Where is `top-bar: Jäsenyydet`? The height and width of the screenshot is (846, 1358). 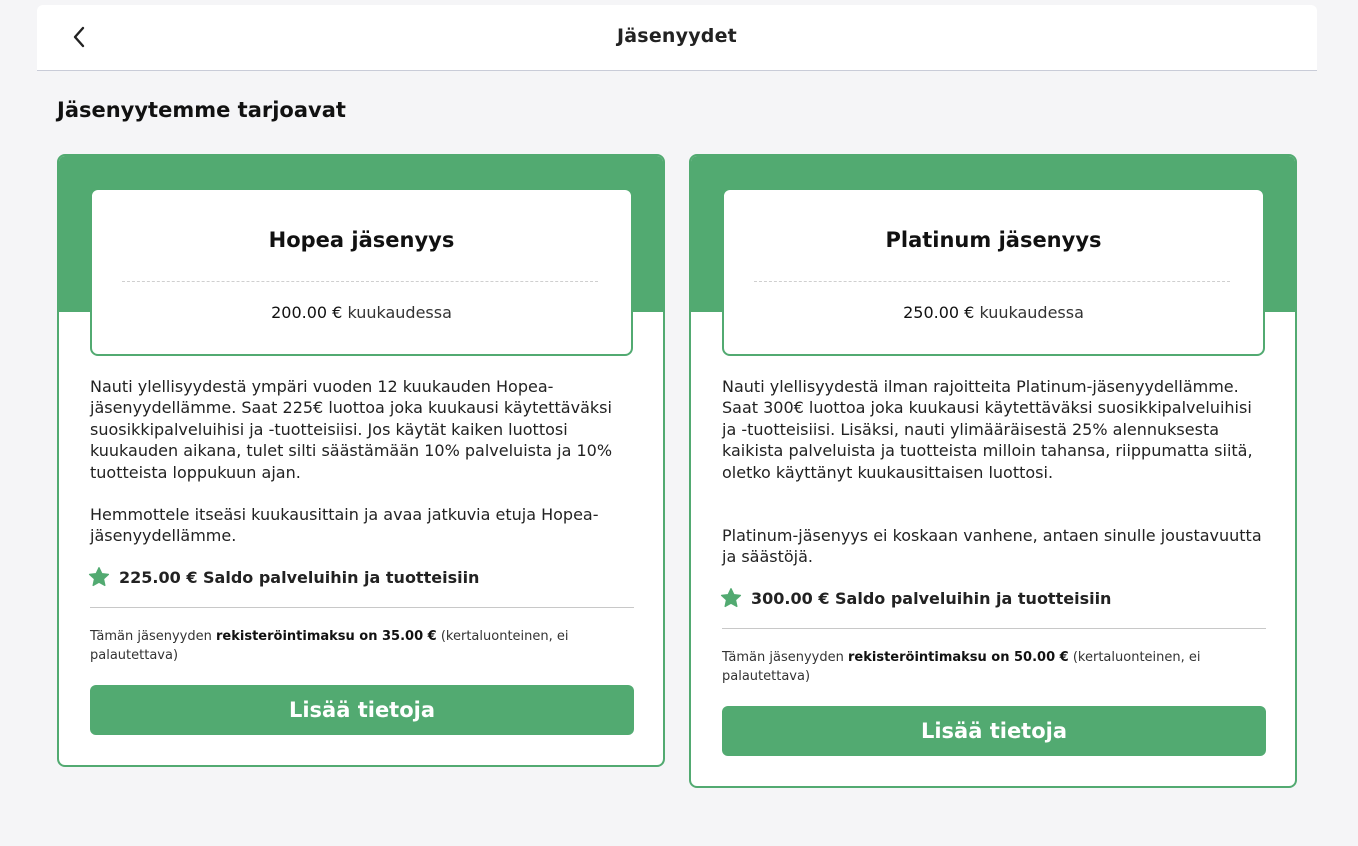
top-bar: Jäsenyydet is located at coordinates (677, 38).